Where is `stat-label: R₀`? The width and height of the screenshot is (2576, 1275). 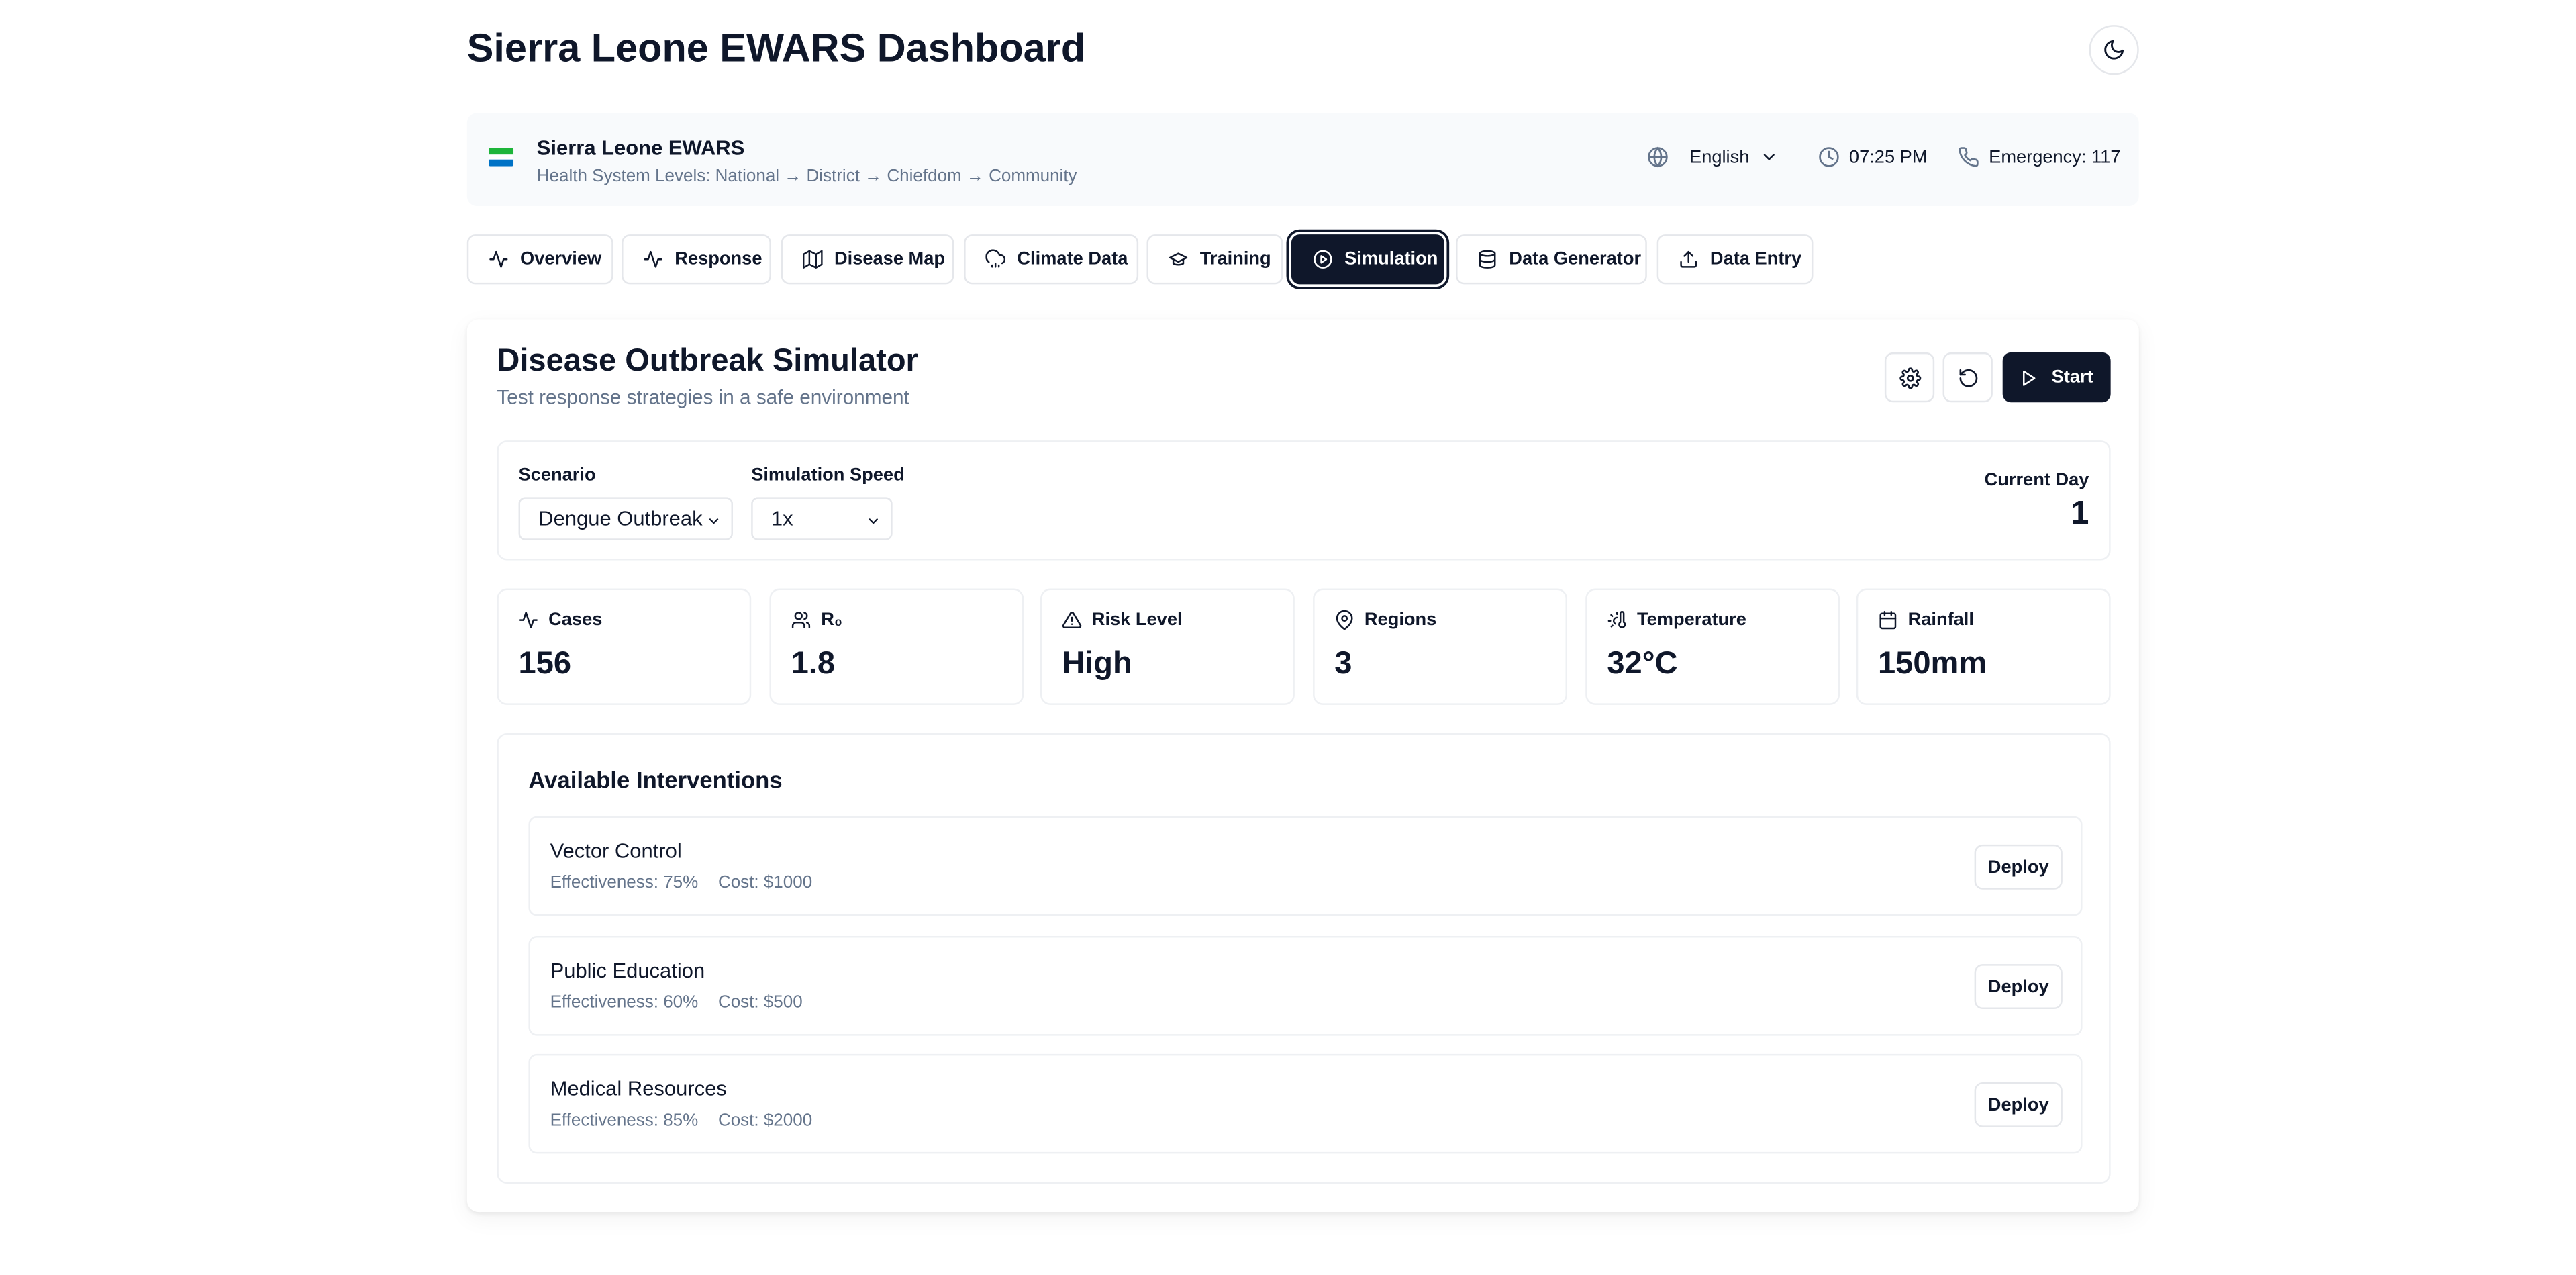
stat-label: R₀ is located at coordinates (817, 620).